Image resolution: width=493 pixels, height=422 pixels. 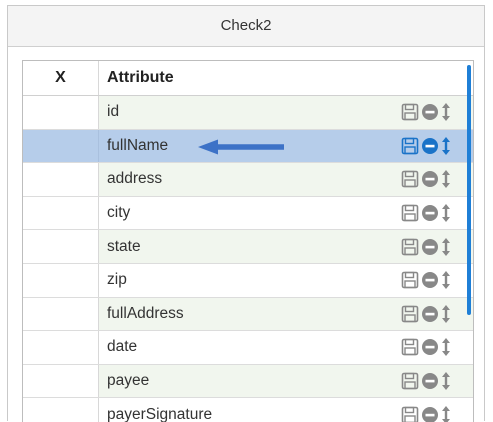 What do you see at coordinates (113, 112) in the screenshot?
I see `row-label: id` at bounding box center [113, 112].